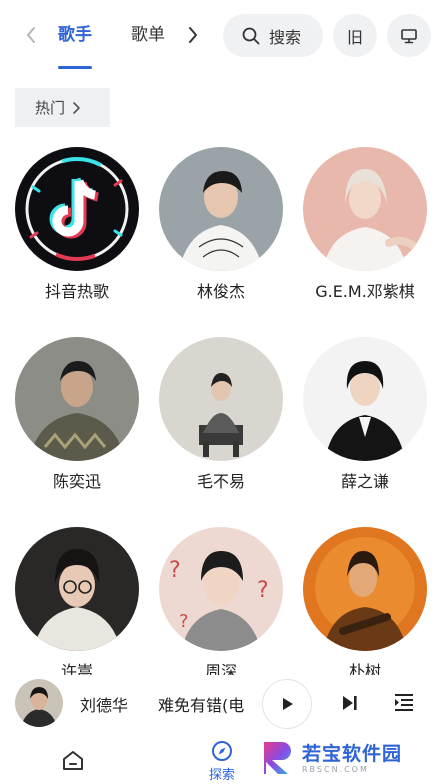 The height and width of the screenshot is (784, 441). What do you see at coordinates (221, 775) in the screenshot?
I see `nav-explore-label: 探索` at bounding box center [221, 775].